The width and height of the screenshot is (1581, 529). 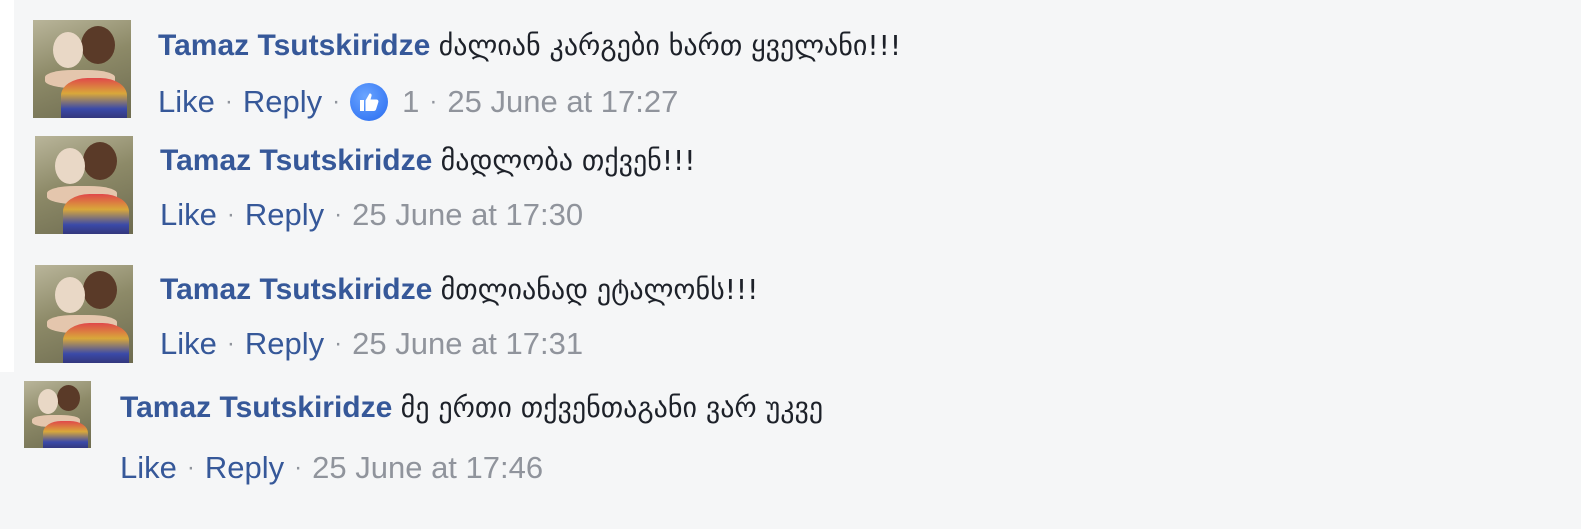 What do you see at coordinates (369, 102) in the screenshot?
I see `thumbs-up-icon` at bounding box center [369, 102].